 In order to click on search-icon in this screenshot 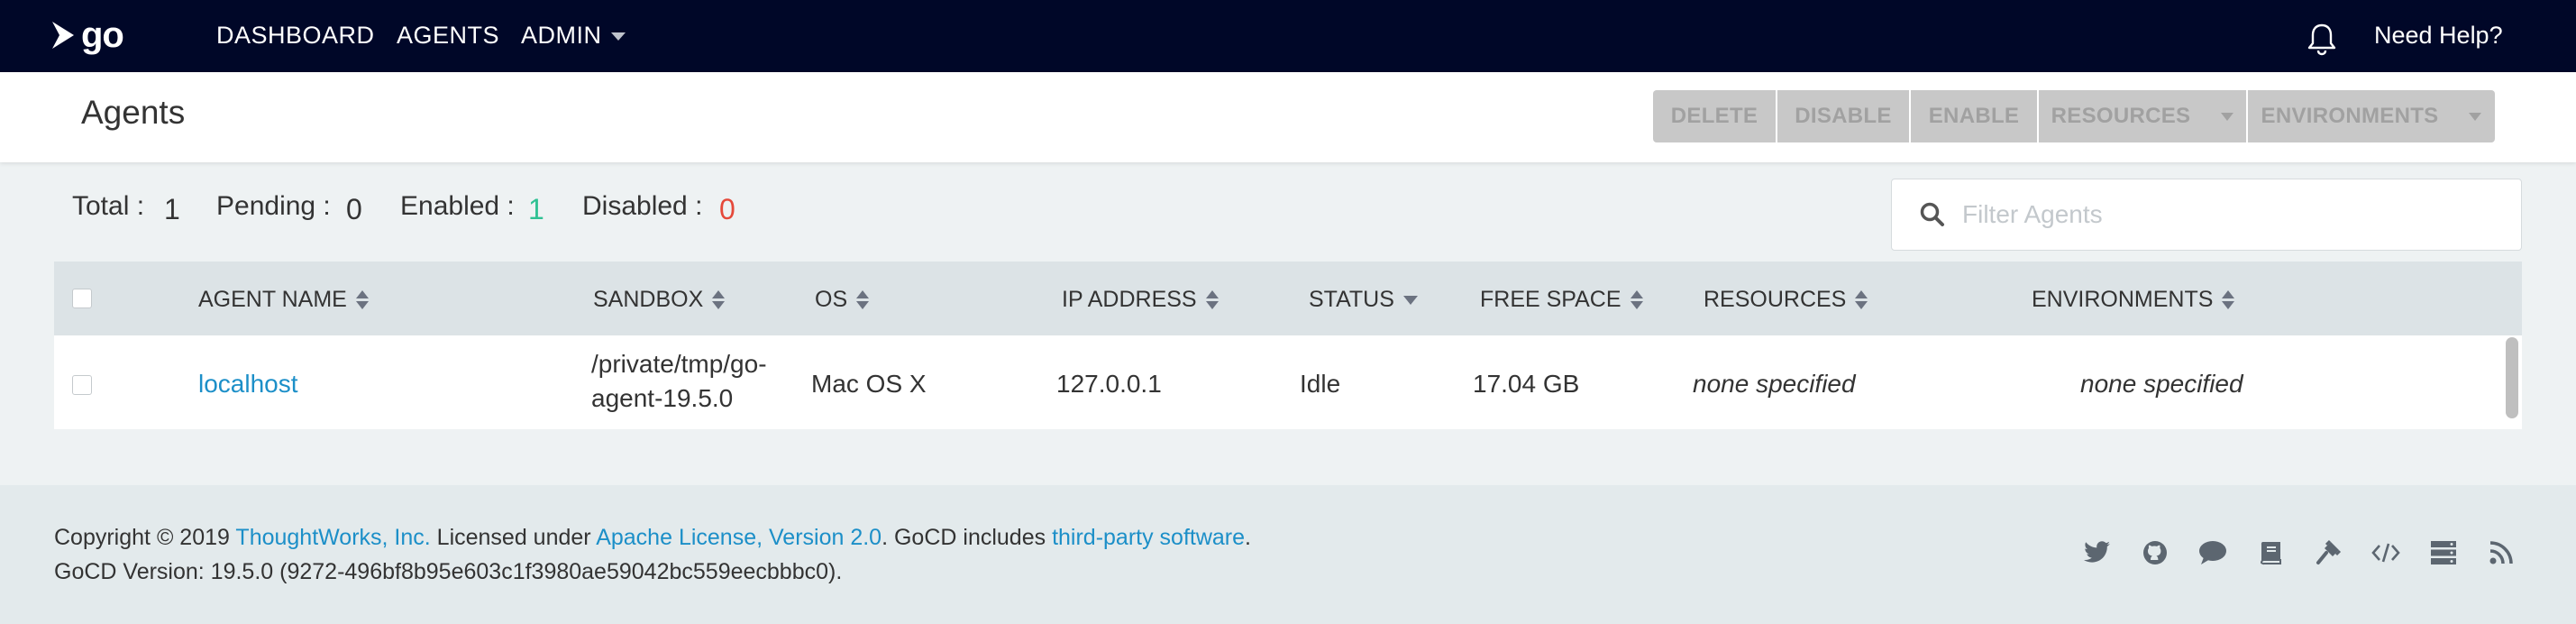, I will do `click(1932, 214)`.